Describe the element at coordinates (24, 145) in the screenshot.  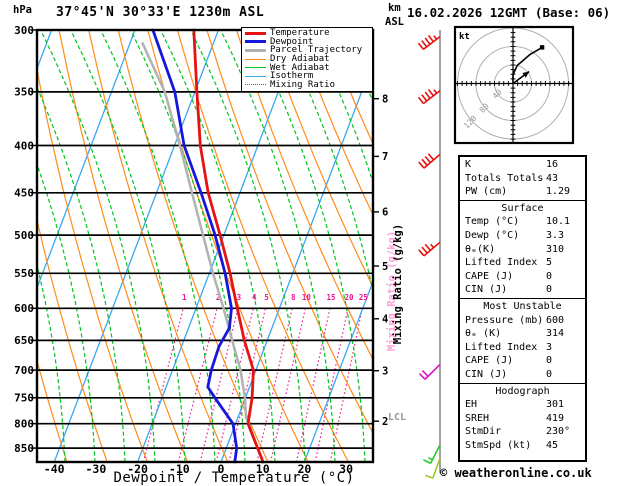
I see `pressure-tick-label: 400` at that location.